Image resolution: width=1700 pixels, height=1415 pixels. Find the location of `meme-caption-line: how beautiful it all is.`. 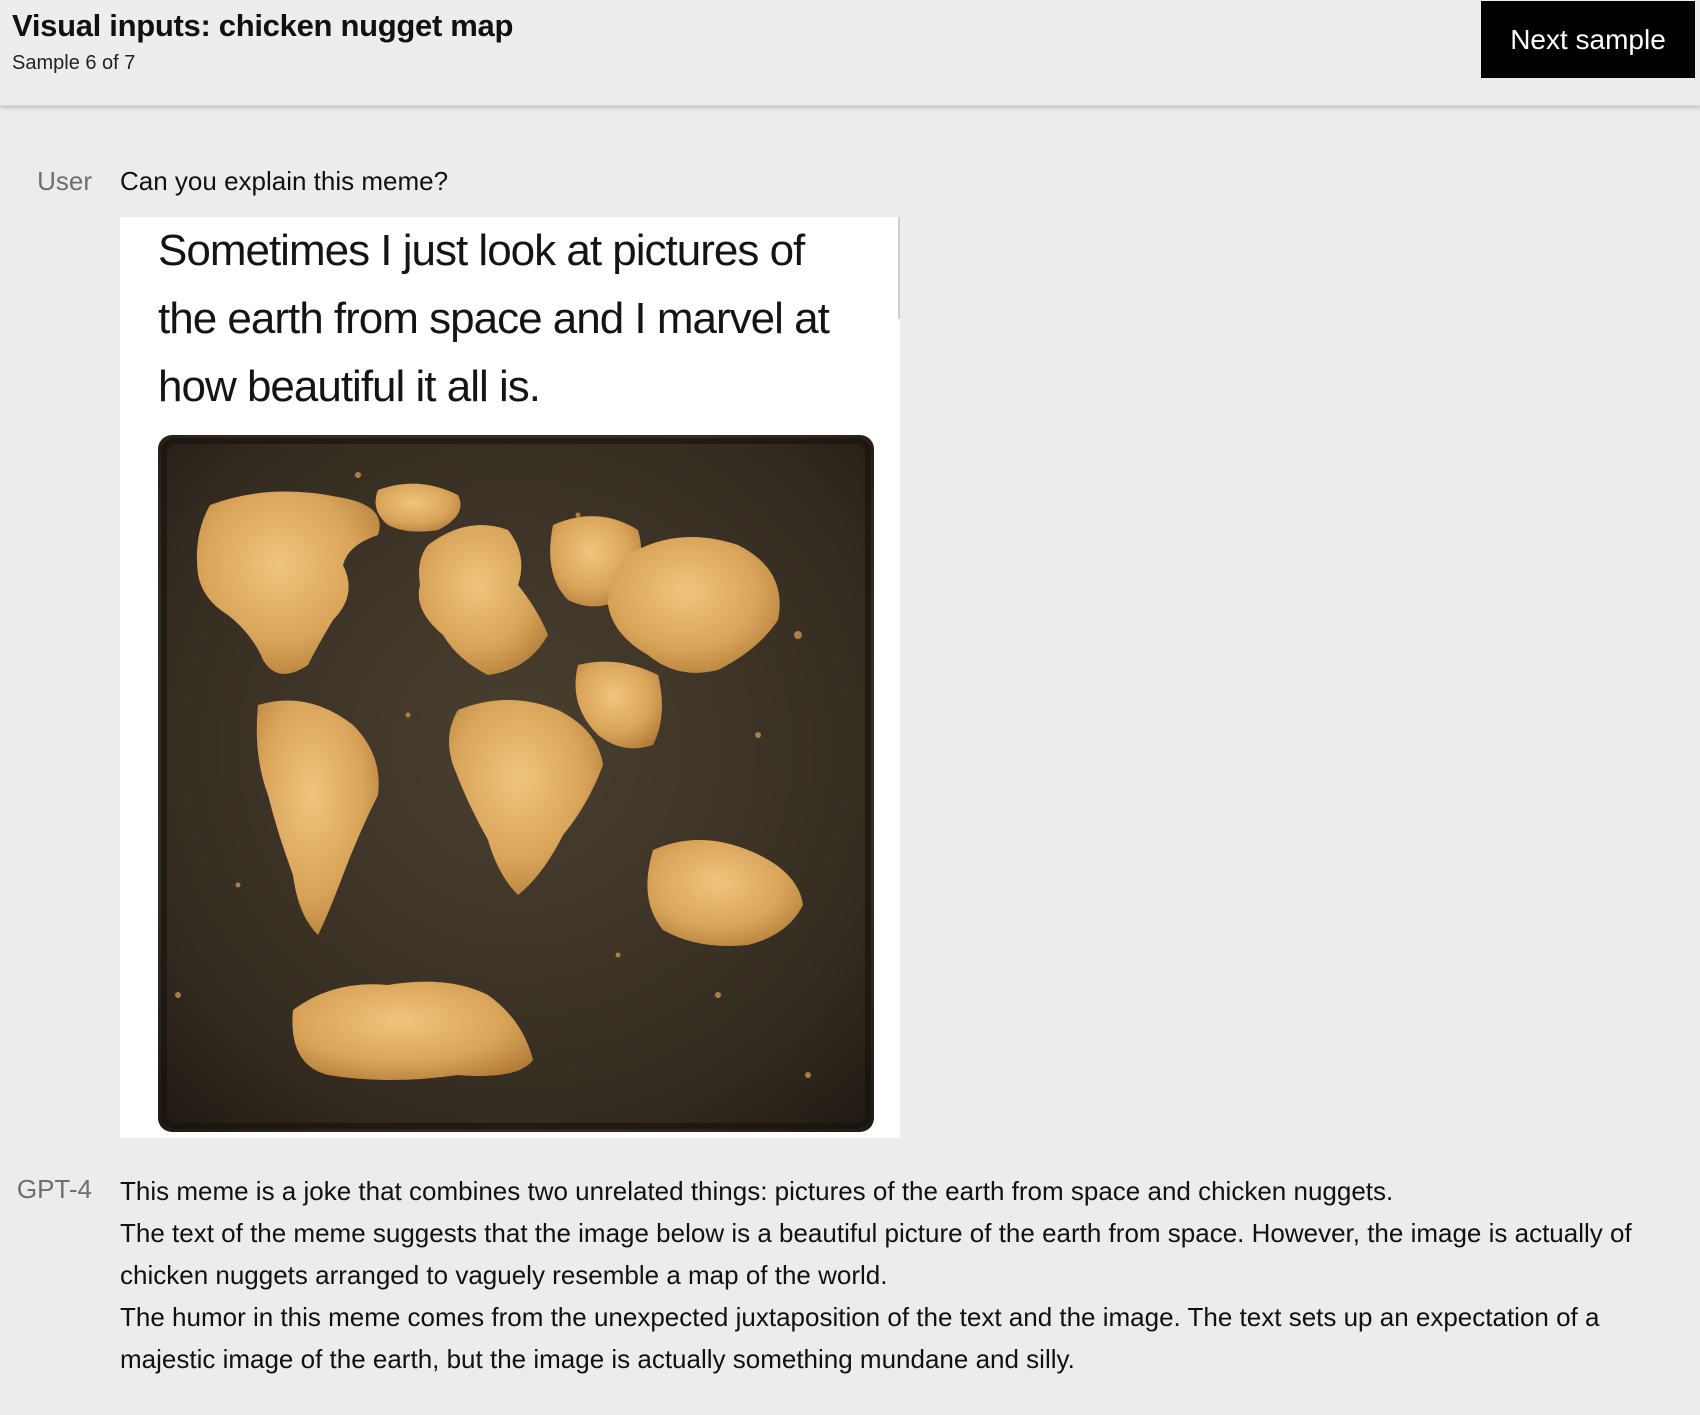

meme-caption-line: how beautiful it all is. is located at coordinates (349, 386).